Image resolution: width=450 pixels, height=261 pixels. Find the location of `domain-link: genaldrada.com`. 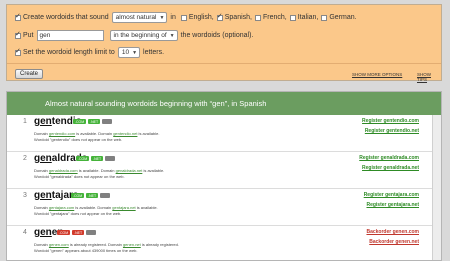

domain-link: genaldrada.com is located at coordinates (63, 170).